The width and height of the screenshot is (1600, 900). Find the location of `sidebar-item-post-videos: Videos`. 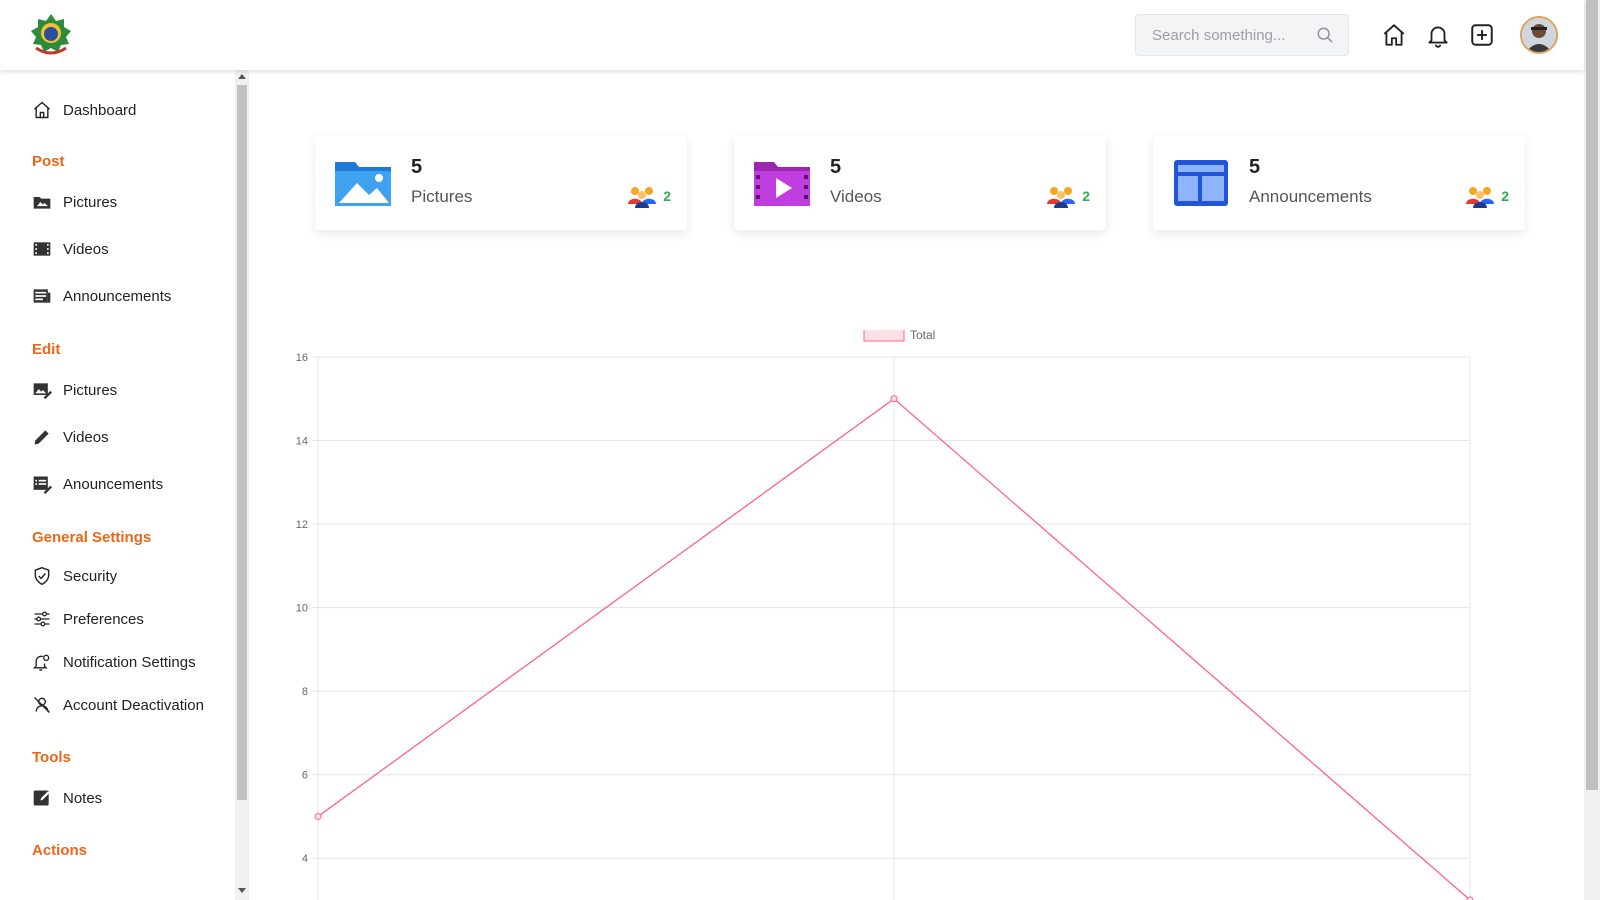

sidebar-item-post-videos: Videos is located at coordinates (70, 249).